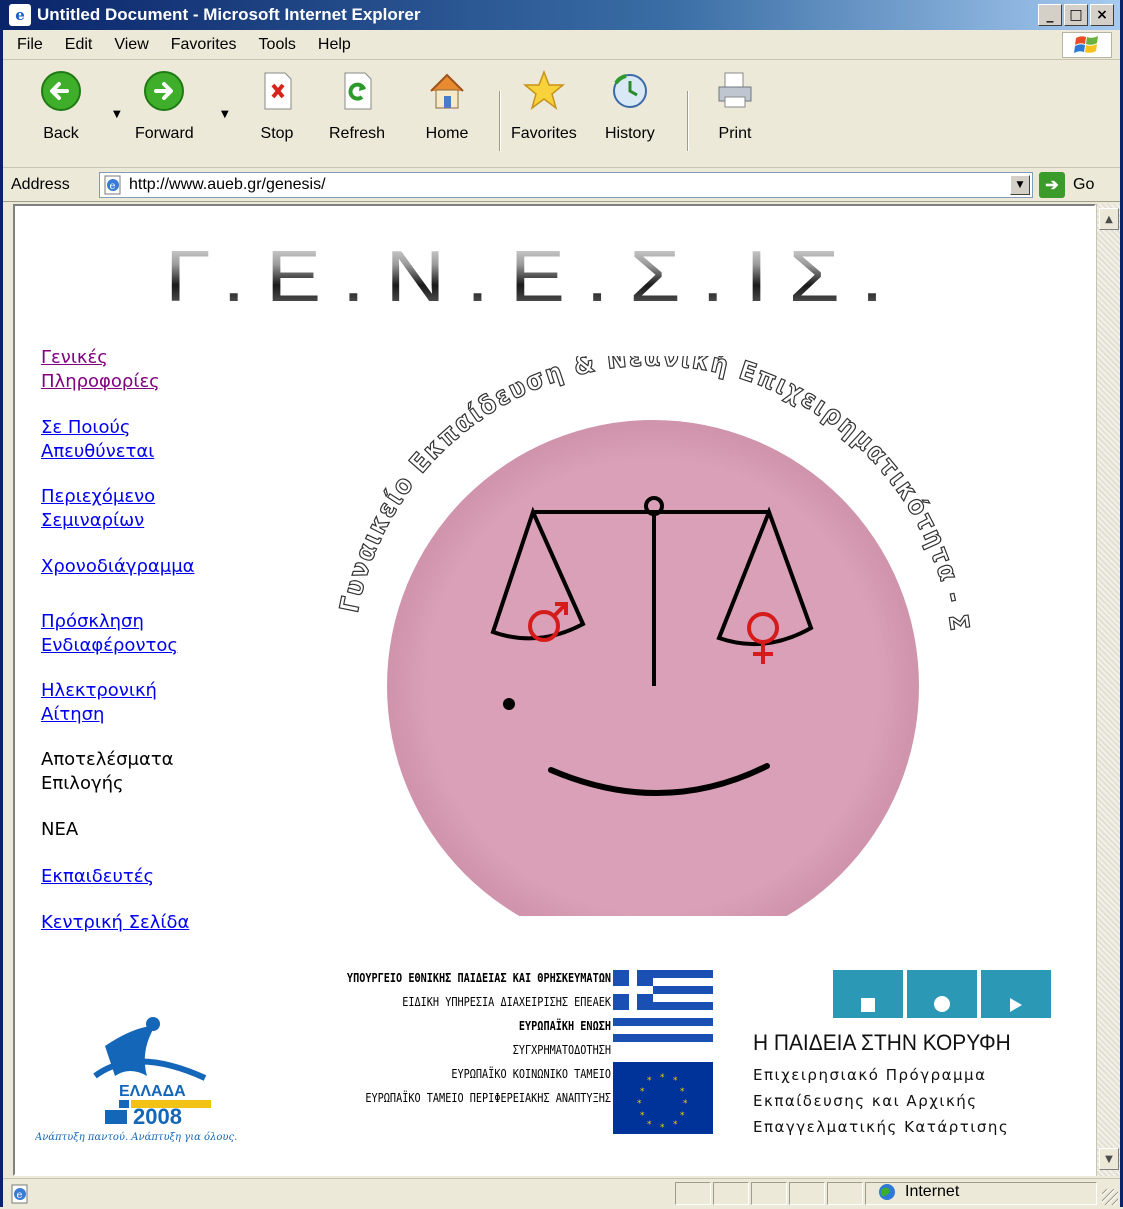 The image size is (1123, 1209). Describe the element at coordinates (1109, 1159) in the screenshot. I see `scroll-down-icon: ▼` at that location.